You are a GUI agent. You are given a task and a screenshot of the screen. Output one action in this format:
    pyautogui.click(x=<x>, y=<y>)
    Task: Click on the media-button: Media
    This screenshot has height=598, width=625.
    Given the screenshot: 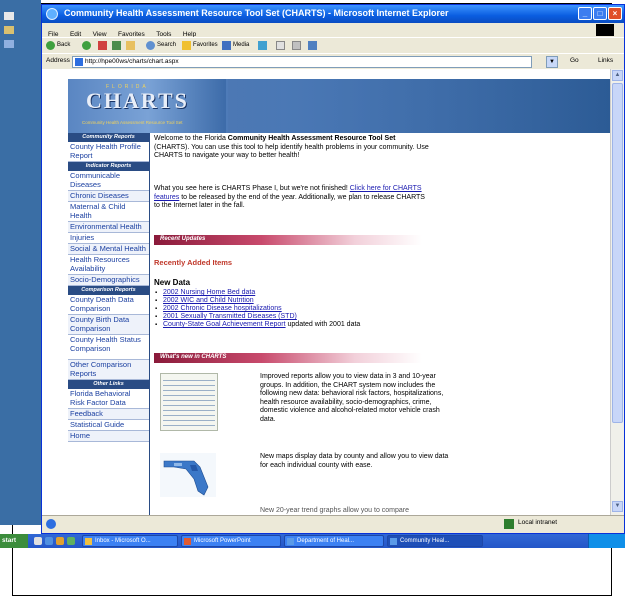 What is the action you would take?
    pyautogui.click(x=241, y=45)
    